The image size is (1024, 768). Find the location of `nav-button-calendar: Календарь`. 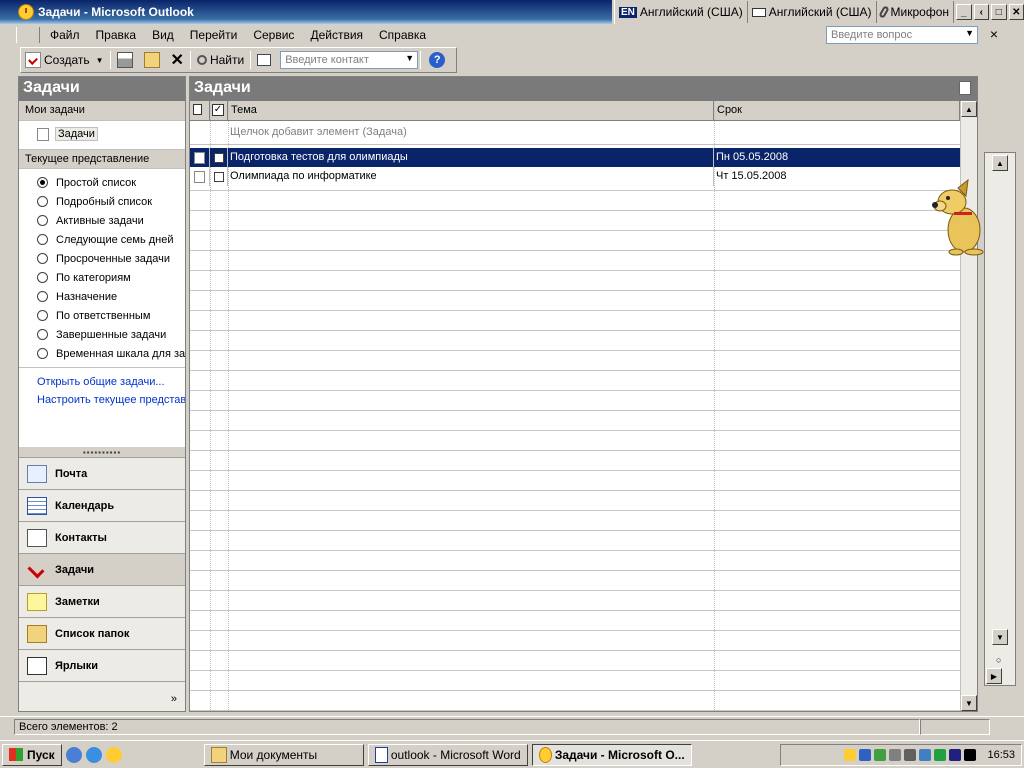

nav-button-calendar: Календарь is located at coordinates (102, 505).